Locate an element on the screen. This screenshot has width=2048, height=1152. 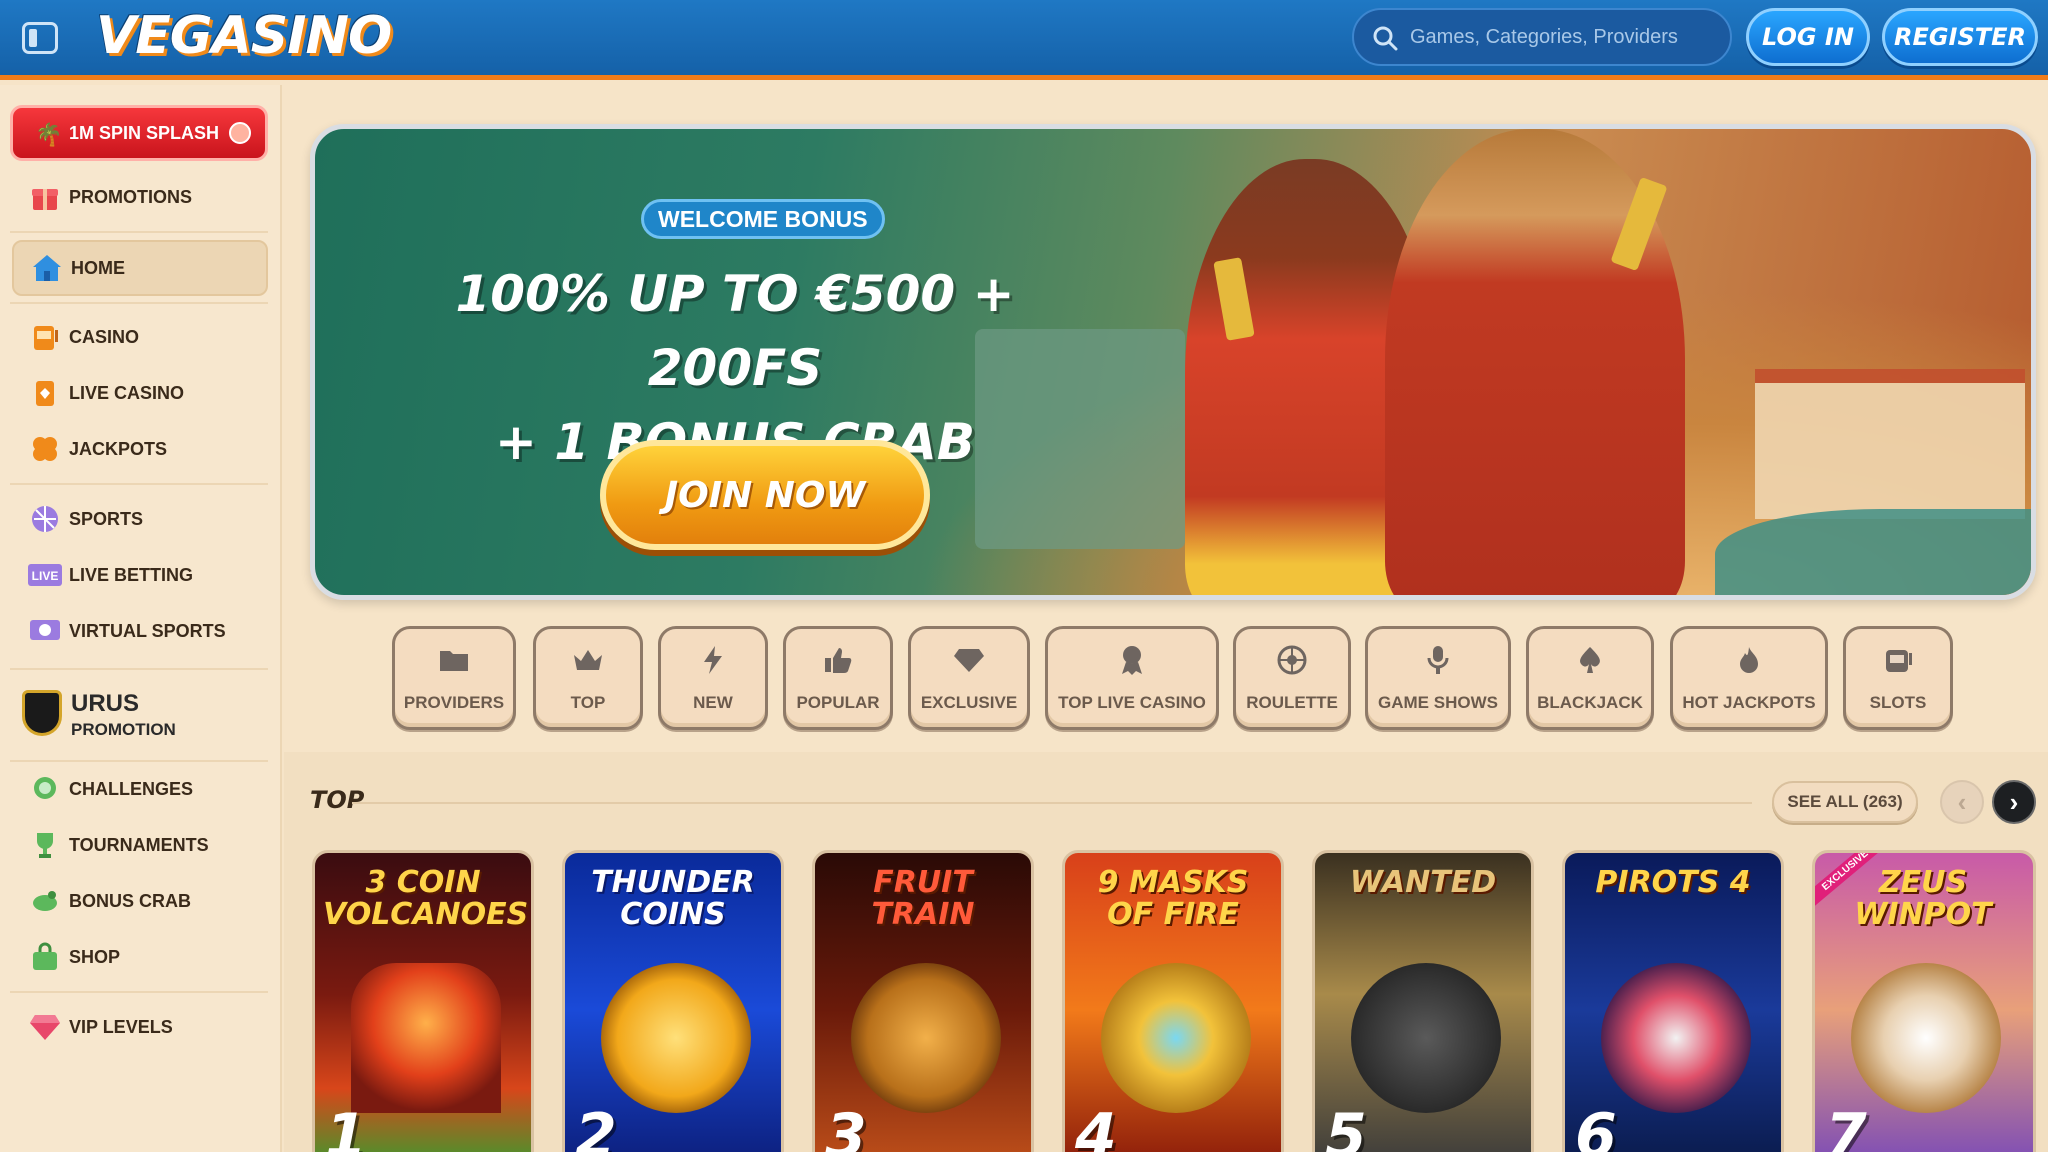
category-exclusive: EXCLUSIVE is located at coordinates (969, 678).